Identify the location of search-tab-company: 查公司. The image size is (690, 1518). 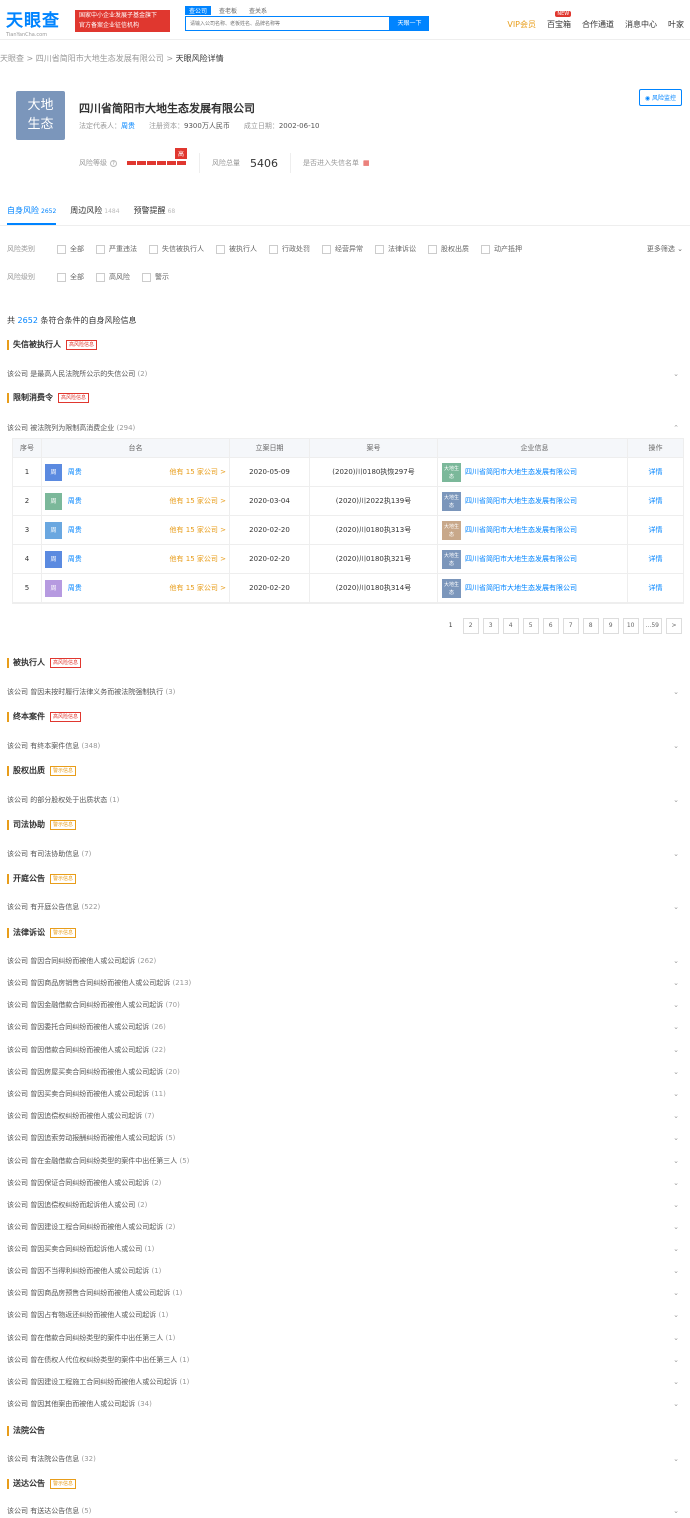
(198, 10).